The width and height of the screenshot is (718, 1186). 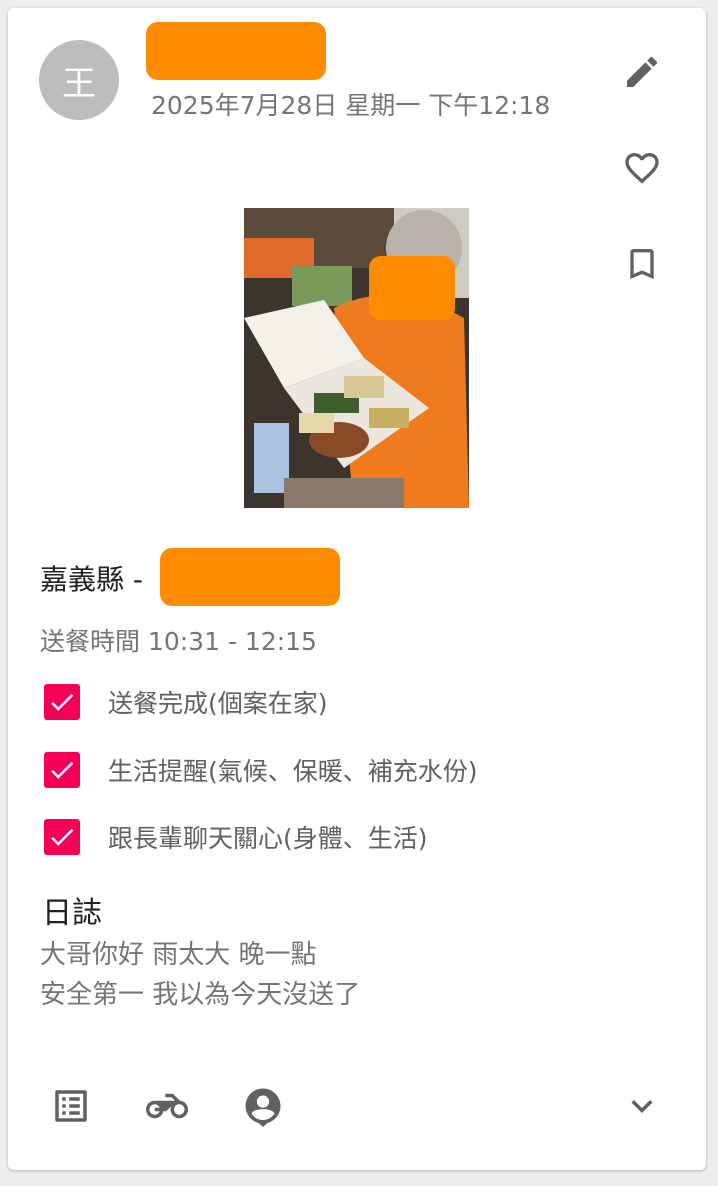 What do you see at coordinates (178, 955) in the screenshot?
I see `log-line: 大哥你好 雨太大 晚一點` at bounding box center [178, 955].